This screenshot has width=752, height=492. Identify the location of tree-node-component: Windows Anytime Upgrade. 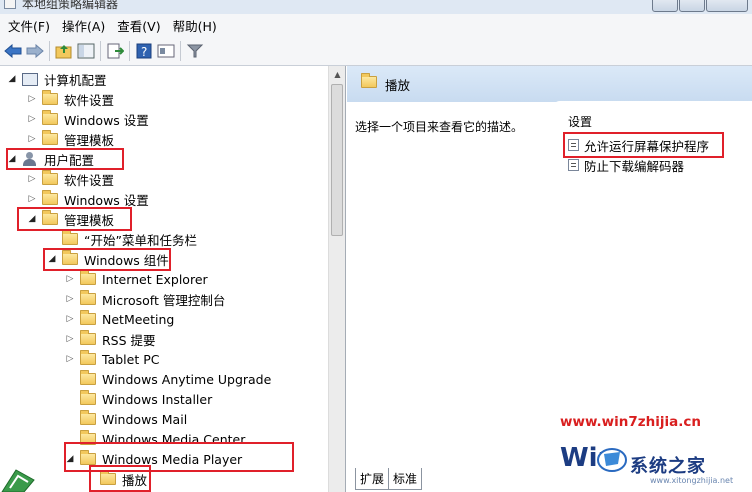
(167, 379).